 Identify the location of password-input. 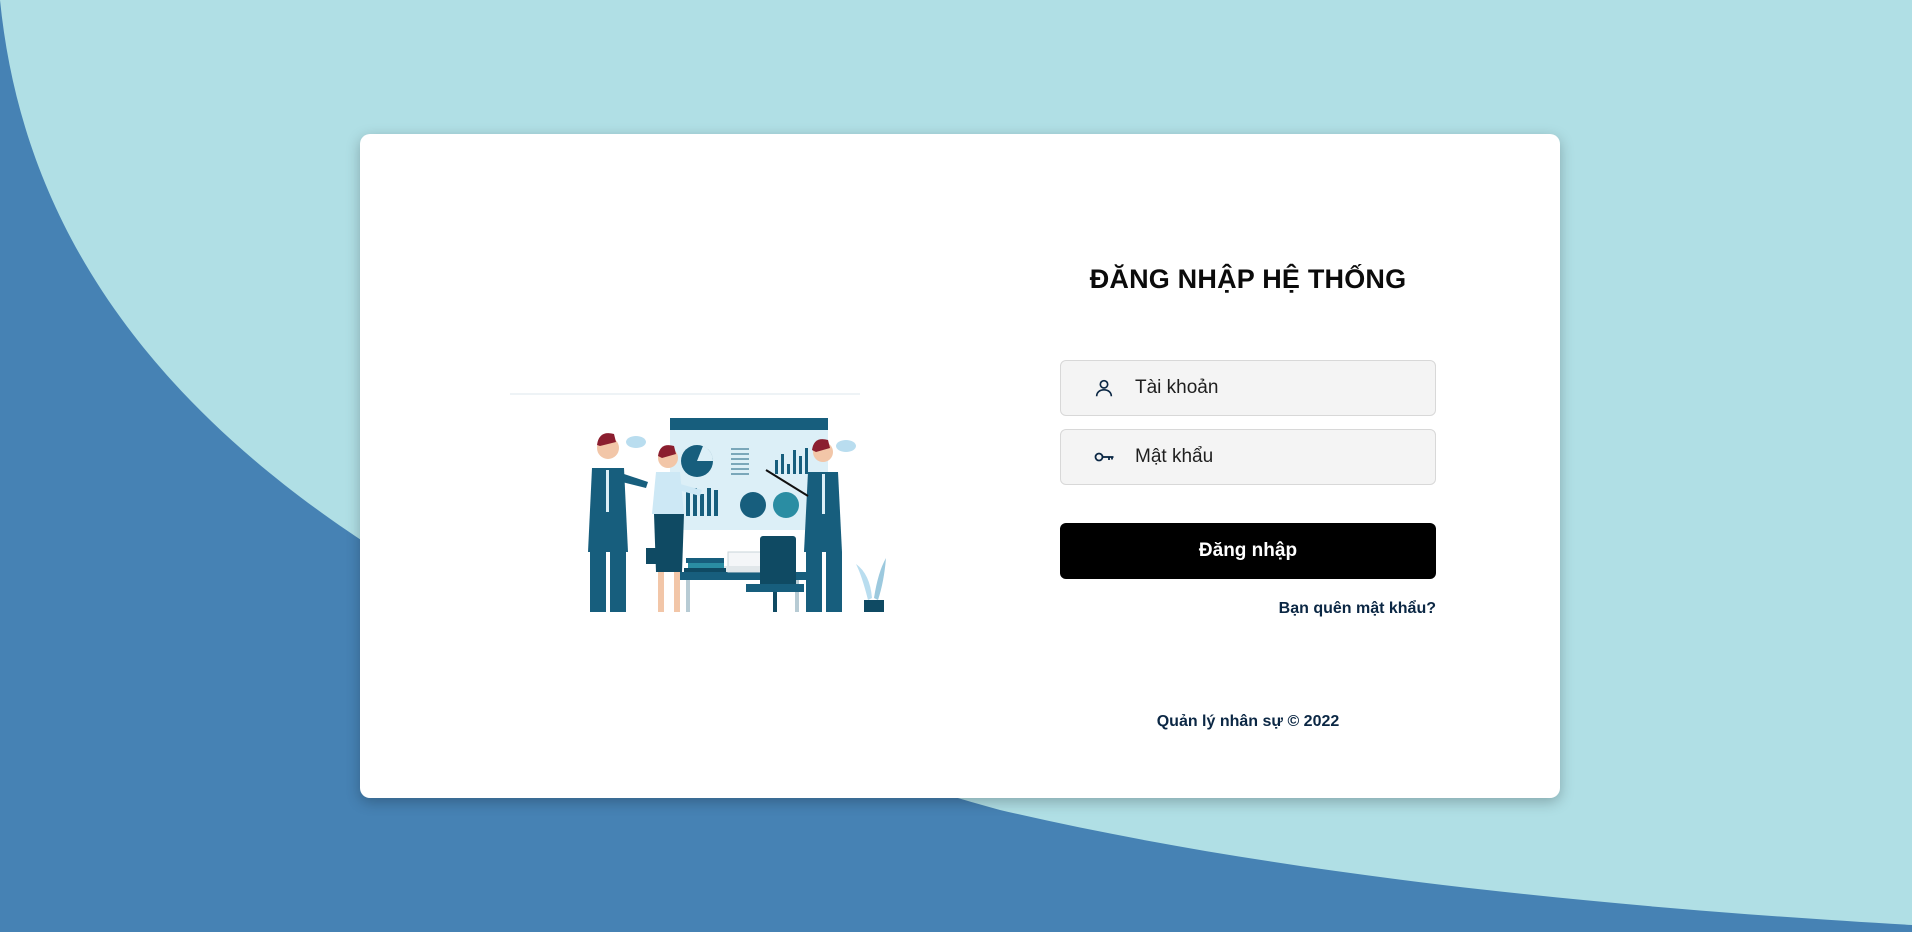
(1280, 457).